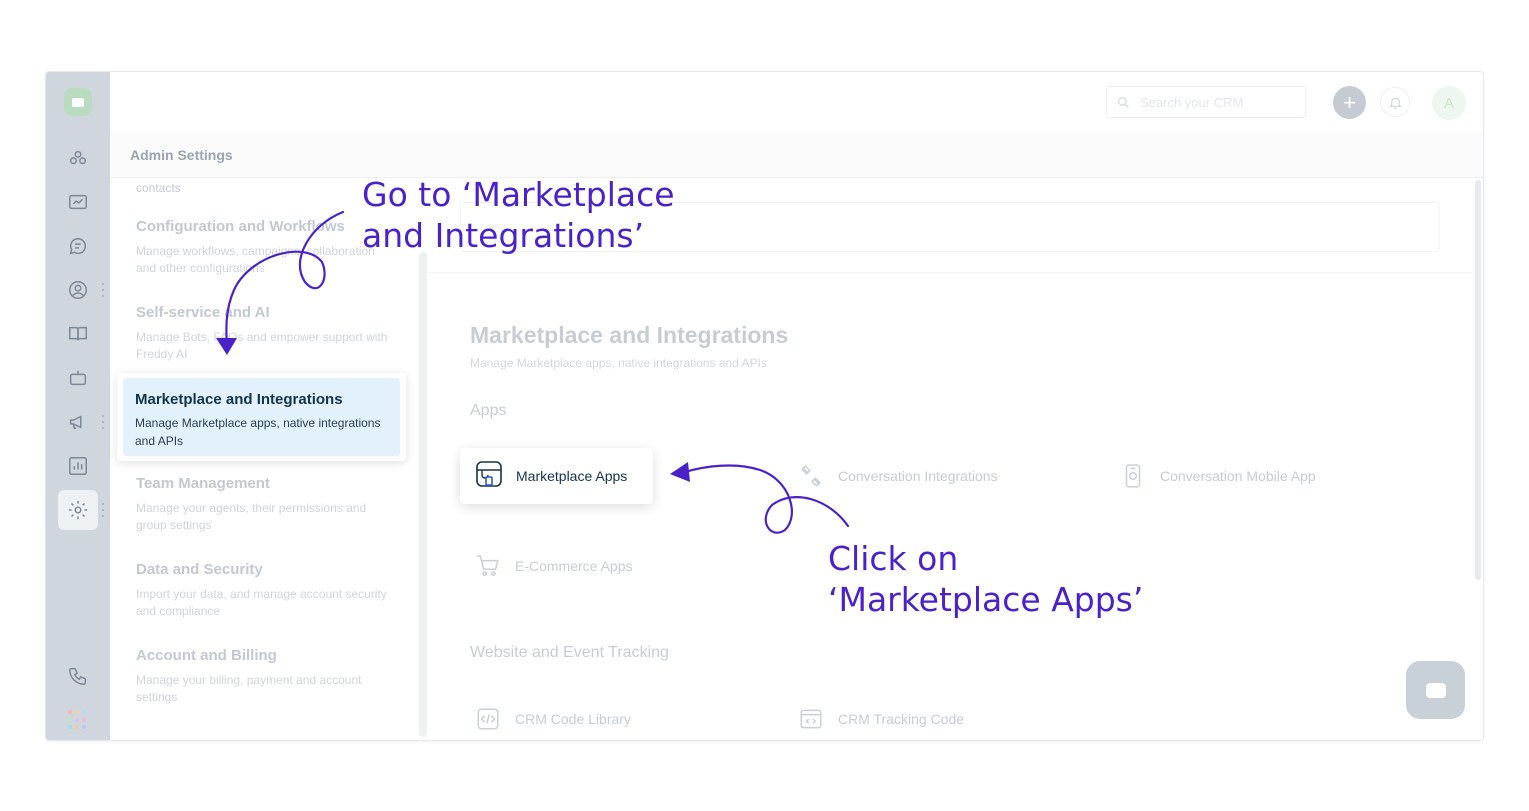 The width and height of the screenshot is (1529, 811). Describe the element at coordinates (181, 155) in the screenshot. I see `page-title: Admin Settings` at that location.